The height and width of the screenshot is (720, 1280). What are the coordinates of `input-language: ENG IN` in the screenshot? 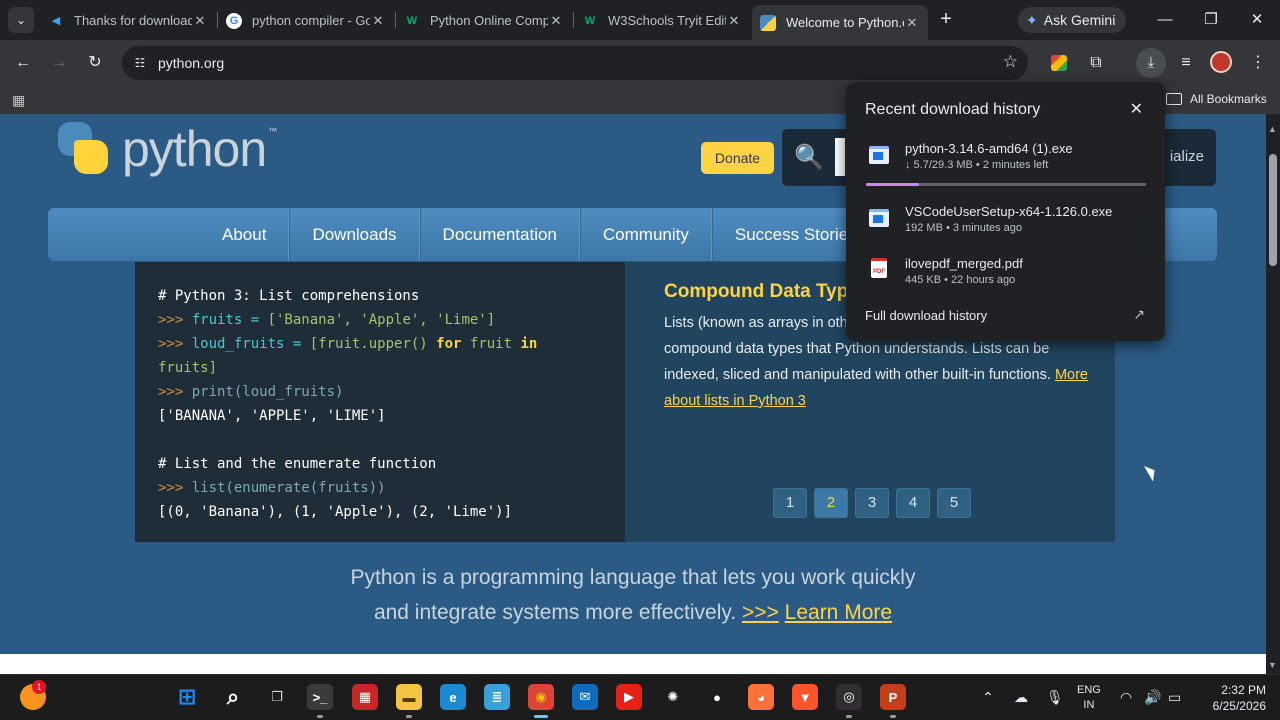 It's located at (1089, 698).